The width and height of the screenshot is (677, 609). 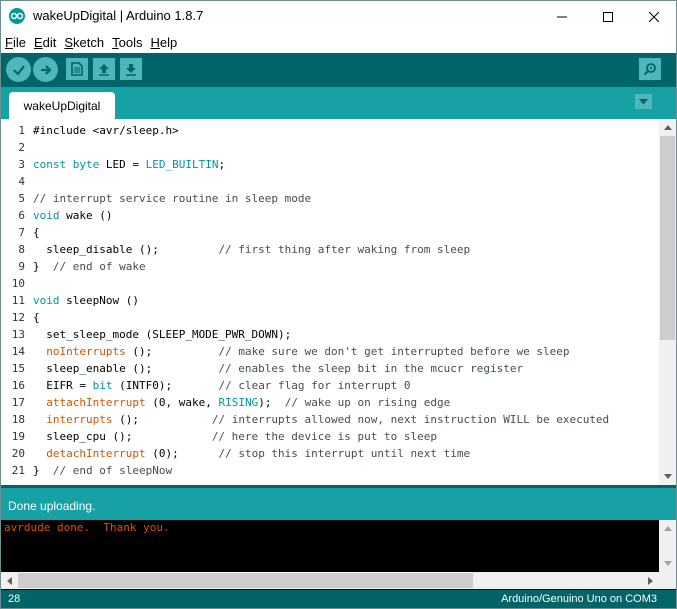 What do you see at coordinates (77, 69) in the screenshot?
I see `new-button` at bounding box center [77, 69].